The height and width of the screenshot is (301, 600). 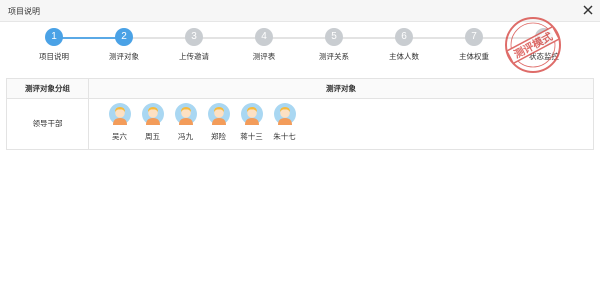 I want to click on step-label: 测评关系, so click(x=334, y=56).